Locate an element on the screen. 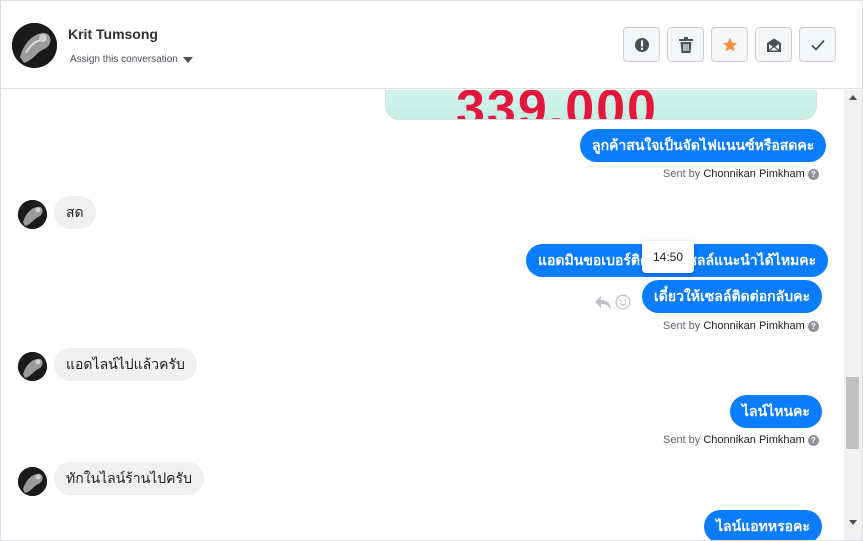  incoming-message: ทักในไลน์ร้านไปครับ is located at coordinates (129, 478).